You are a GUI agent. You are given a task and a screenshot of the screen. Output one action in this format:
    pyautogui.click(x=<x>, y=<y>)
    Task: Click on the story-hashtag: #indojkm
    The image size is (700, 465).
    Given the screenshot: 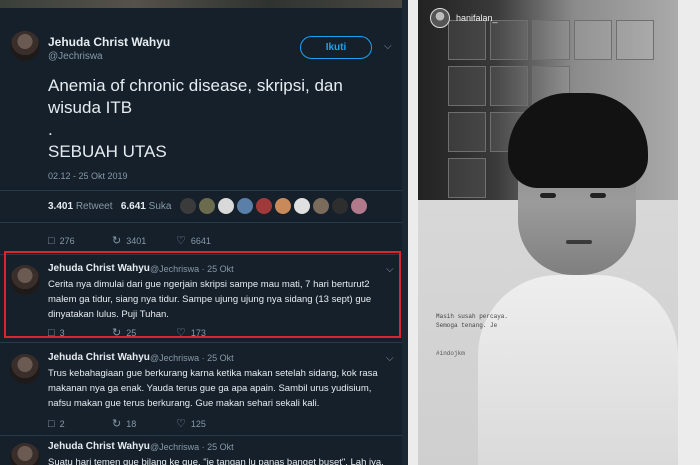 What is the action you would take?
    pyautogui.click(x=450, y=353)
    